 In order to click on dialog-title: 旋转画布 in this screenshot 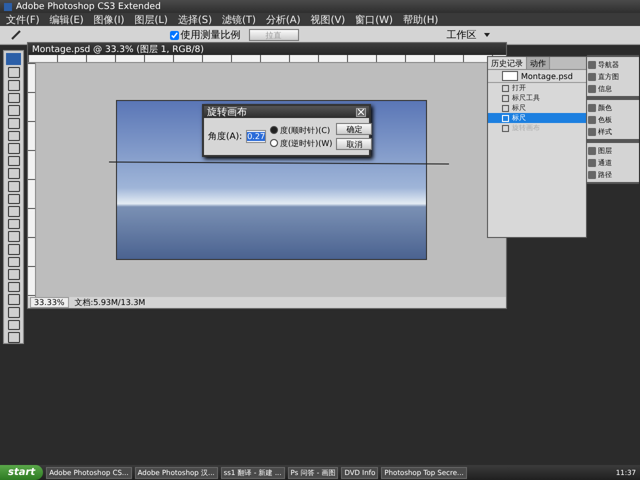, I will do `click(227, 112)`.